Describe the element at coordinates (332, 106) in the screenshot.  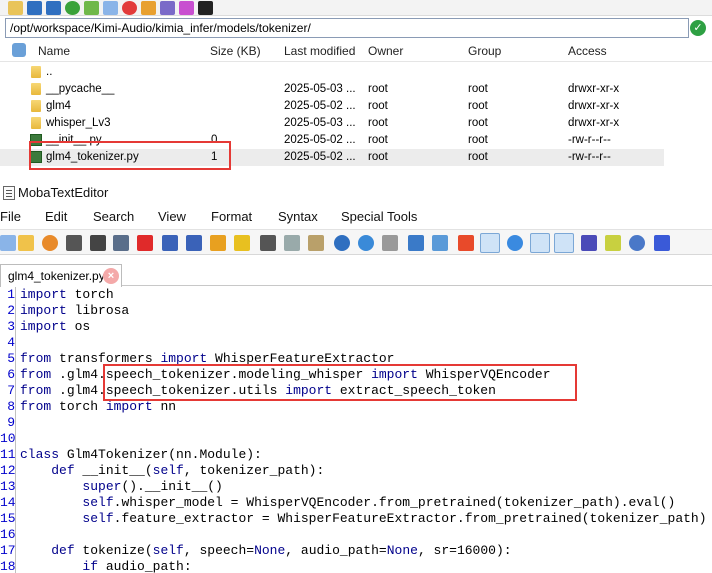
I see `file-row: glm4 2025-05-02 ... root root drwxr-xr-x` at that location.